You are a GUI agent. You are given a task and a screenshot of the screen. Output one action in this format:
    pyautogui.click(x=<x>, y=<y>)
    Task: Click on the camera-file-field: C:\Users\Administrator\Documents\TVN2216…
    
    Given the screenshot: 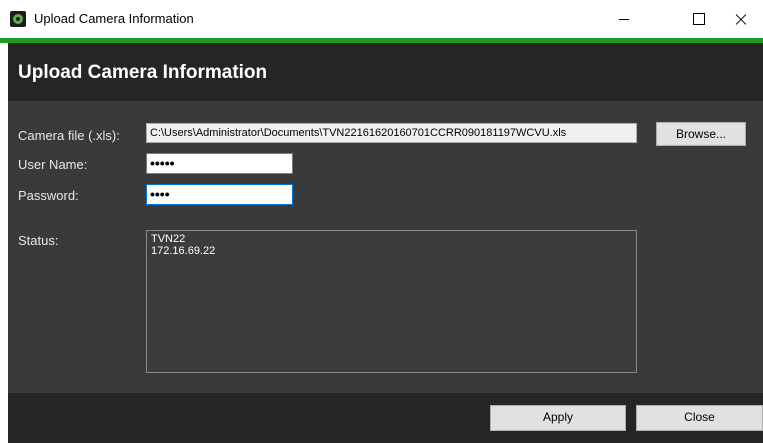 What is the action you would take?
    pyautogui.click(x=391, y=133)
    